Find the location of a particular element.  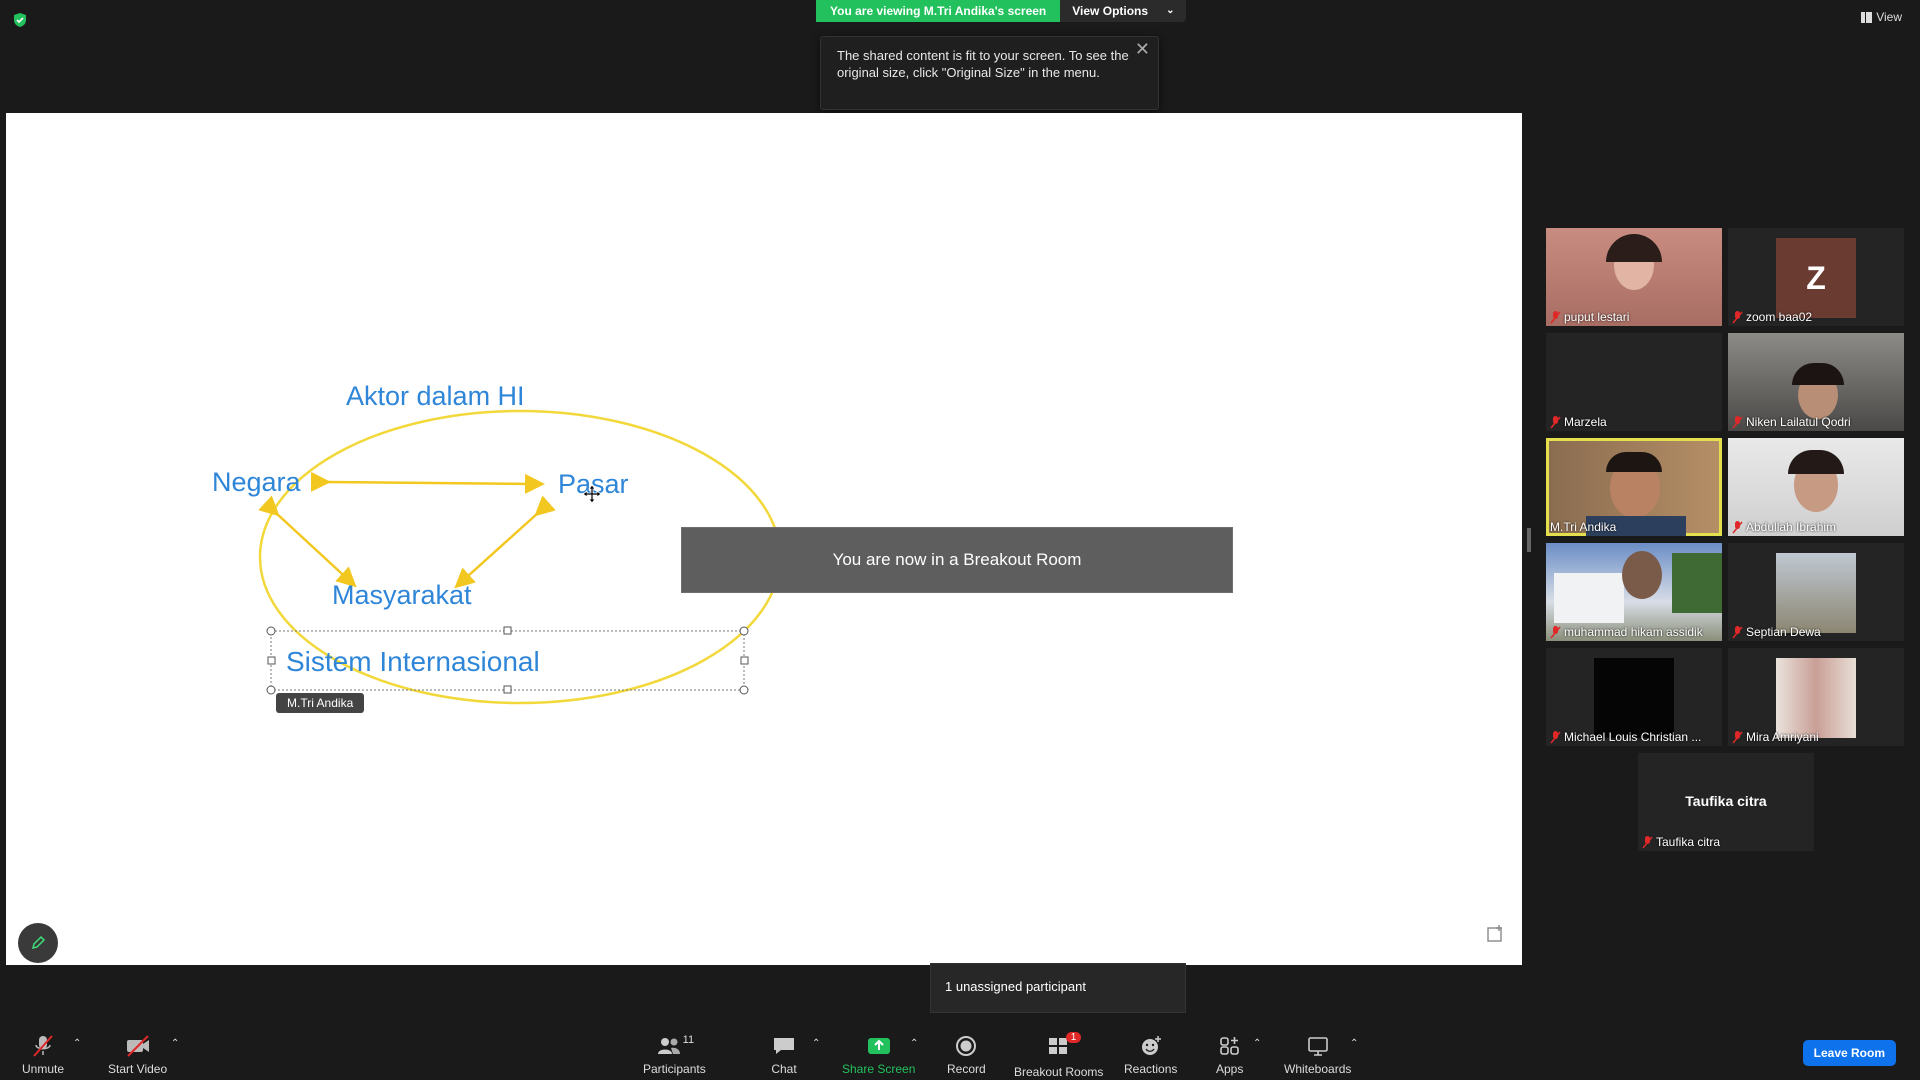

reactions-icon is located at coordinates (1151, 1045).